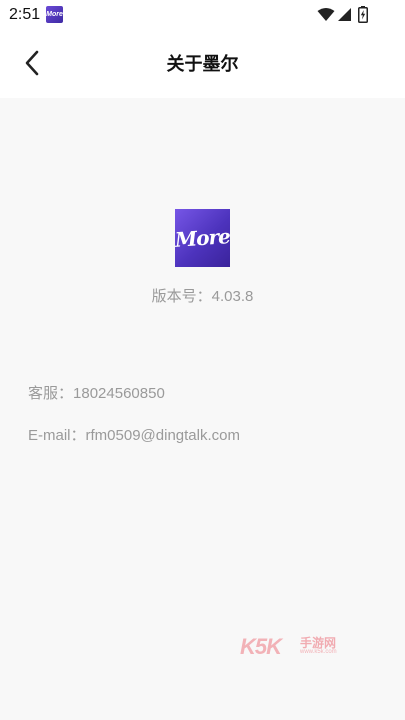 The height and width of the screenshot is (720, 405). I want to click on email-label: E-mail：, so click(57, 435).